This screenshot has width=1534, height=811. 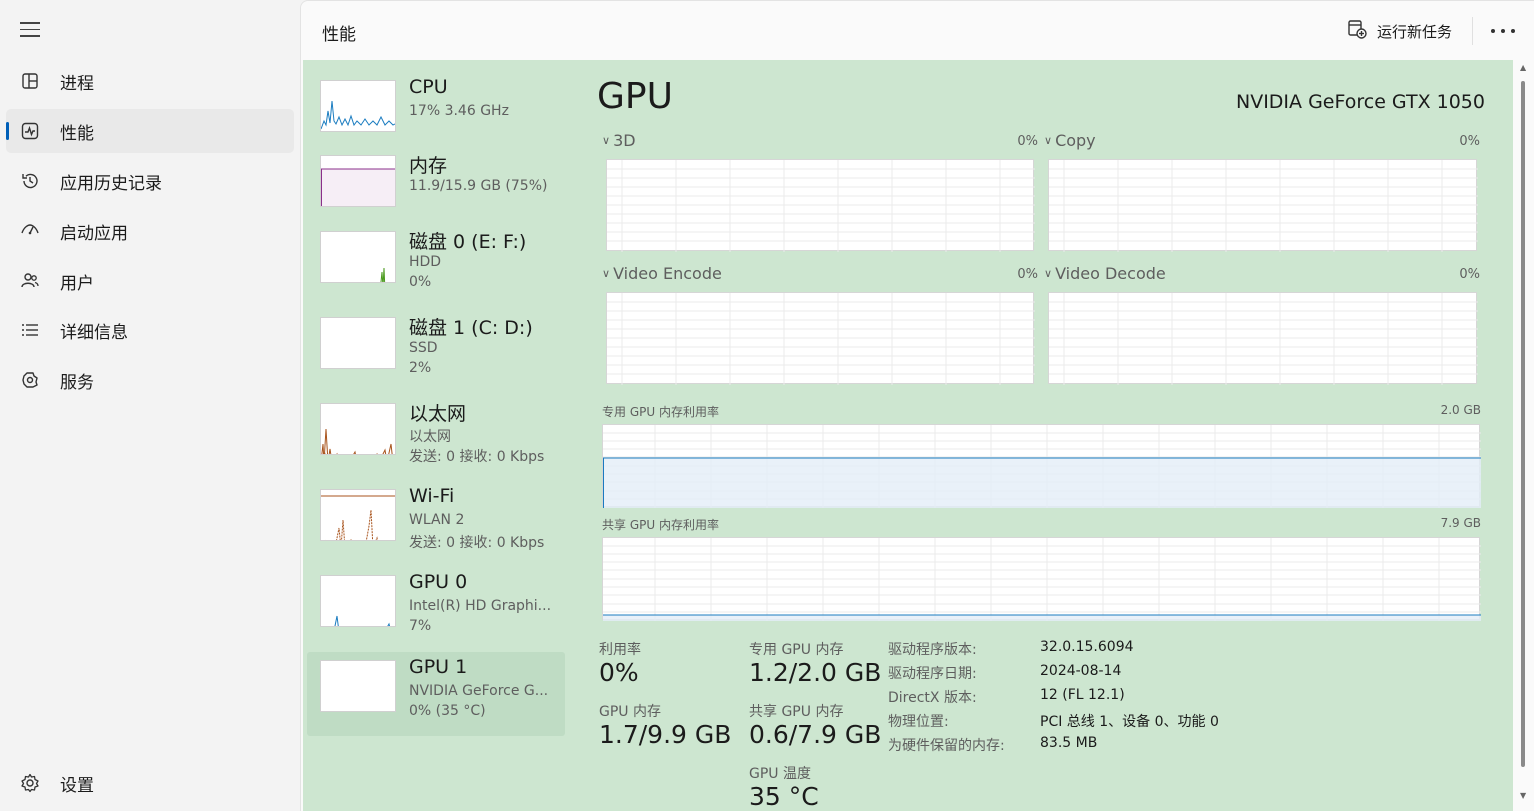 What do you see at coordinates (667, 273) in the screenshot?
I see `engine-label: Video Encode` at bounding box center [667, 273].